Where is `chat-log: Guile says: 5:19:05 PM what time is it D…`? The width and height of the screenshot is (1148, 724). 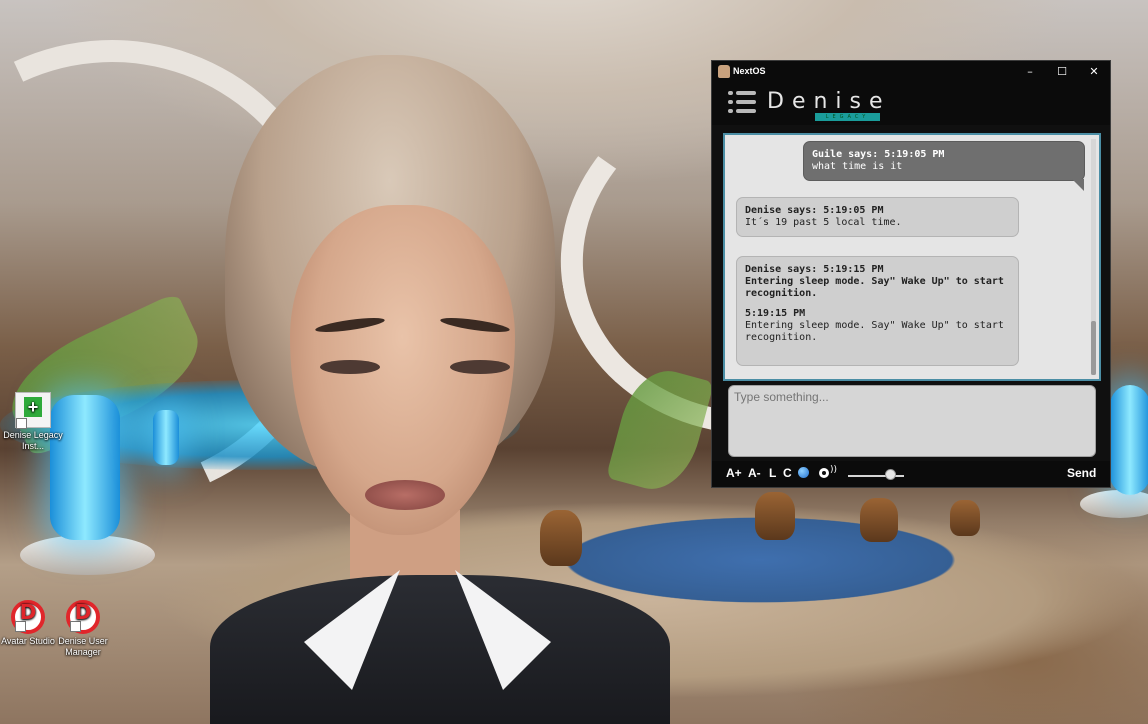 chat-log: Guile says: 5:19:05 PM what time is it D… is located at coordinates (912, 257).